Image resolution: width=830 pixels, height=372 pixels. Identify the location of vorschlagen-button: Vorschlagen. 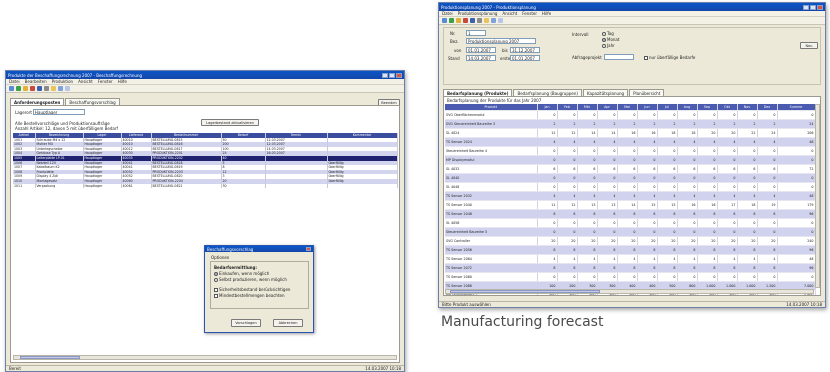
(246, 323).